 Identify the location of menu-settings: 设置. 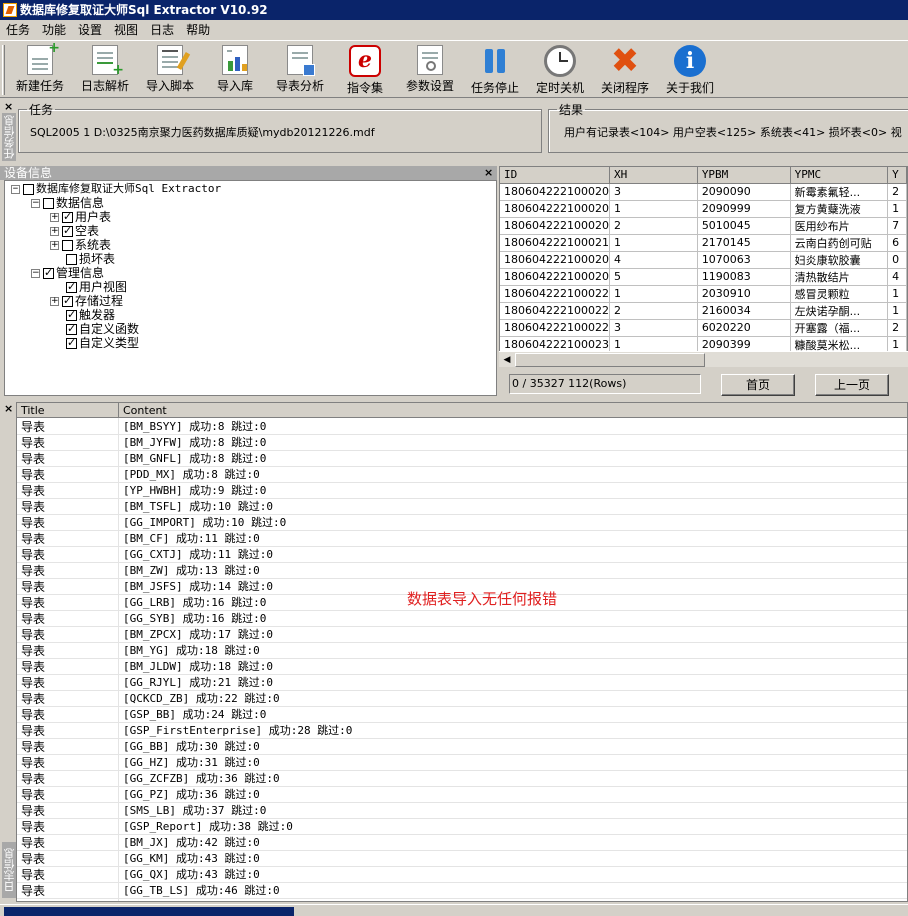
(90, 30).